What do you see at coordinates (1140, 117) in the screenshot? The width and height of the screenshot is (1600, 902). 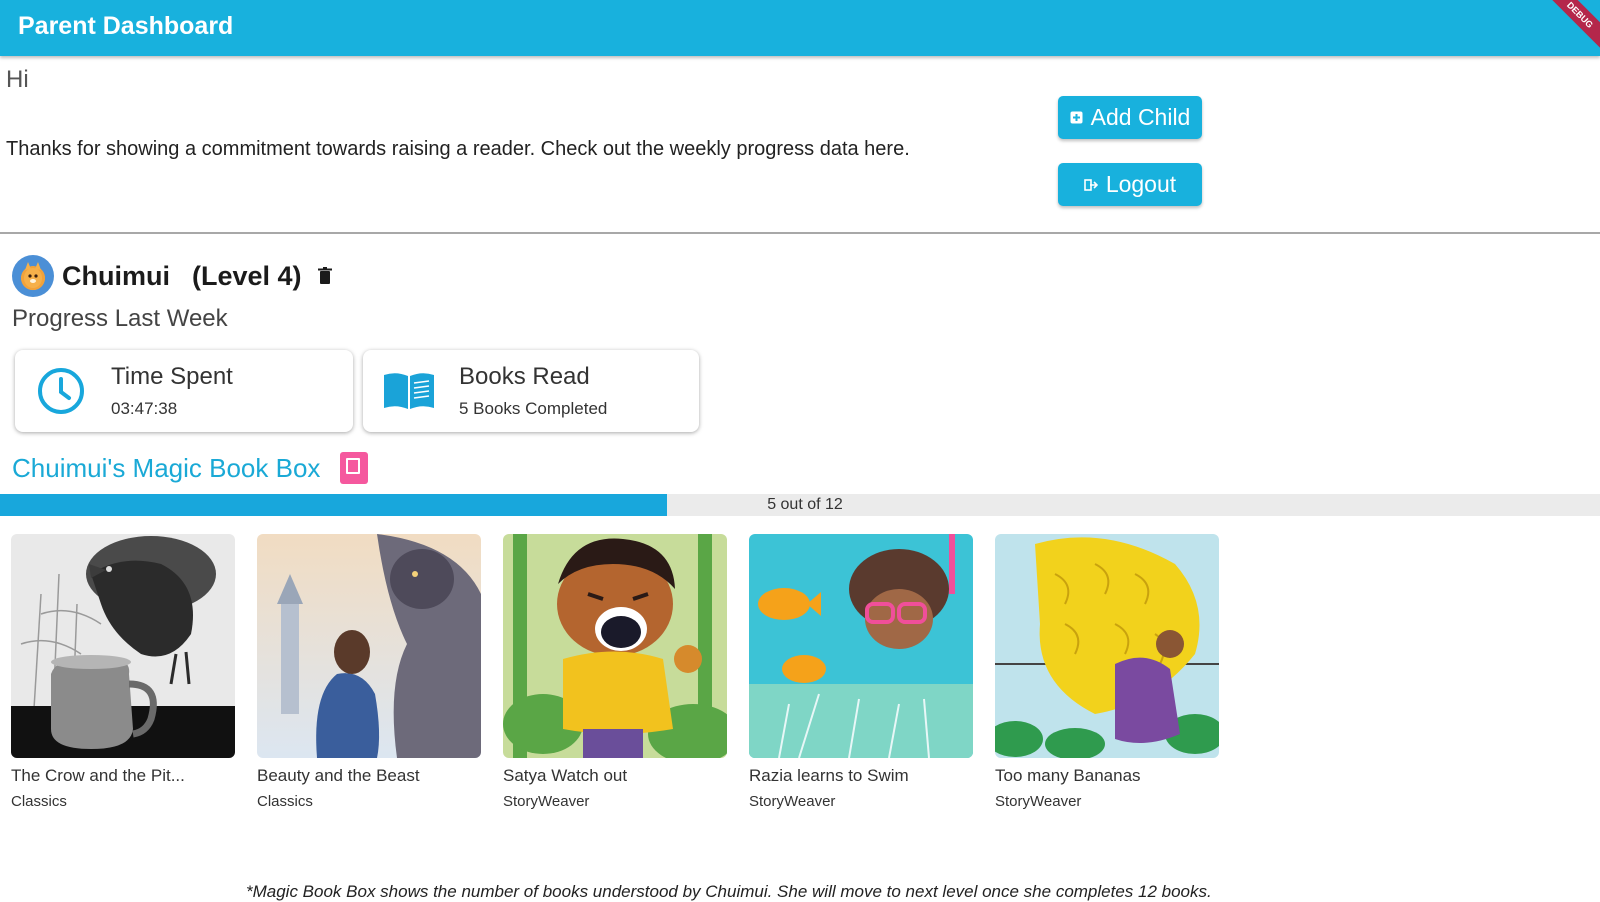 I see `add-child-label: Add Child` at bounding box center [1140, 117].